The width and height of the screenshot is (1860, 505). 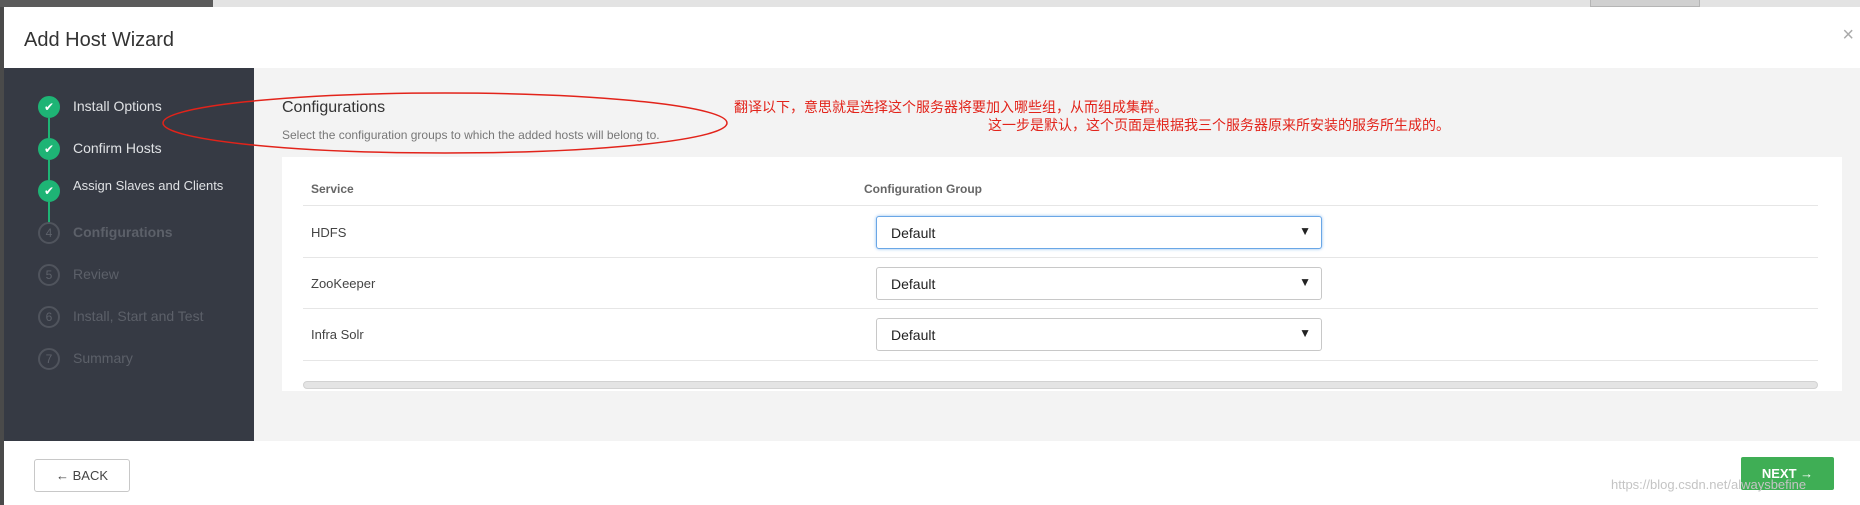 What do you see at coordinates (329, 232) in the screenshot?
I see `service-name: HDFS` at bounding box center [329, 232].